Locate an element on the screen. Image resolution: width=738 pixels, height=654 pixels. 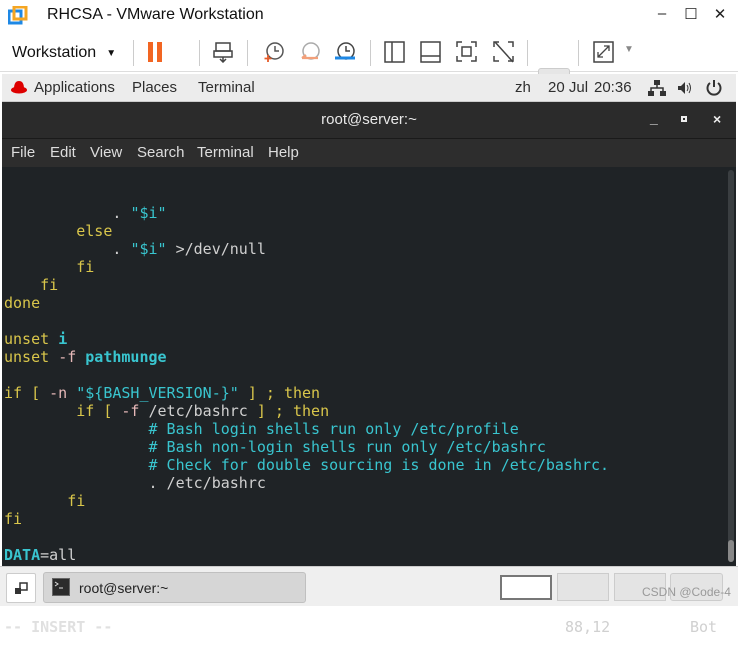
pause-icon is located at coordinates (157, 52).